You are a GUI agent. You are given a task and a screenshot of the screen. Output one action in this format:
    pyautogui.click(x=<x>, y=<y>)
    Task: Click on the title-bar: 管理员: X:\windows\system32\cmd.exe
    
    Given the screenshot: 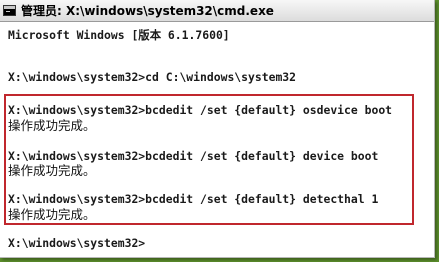 What is the action you would take?
    pyautogui.click(x=217, y=11)
    